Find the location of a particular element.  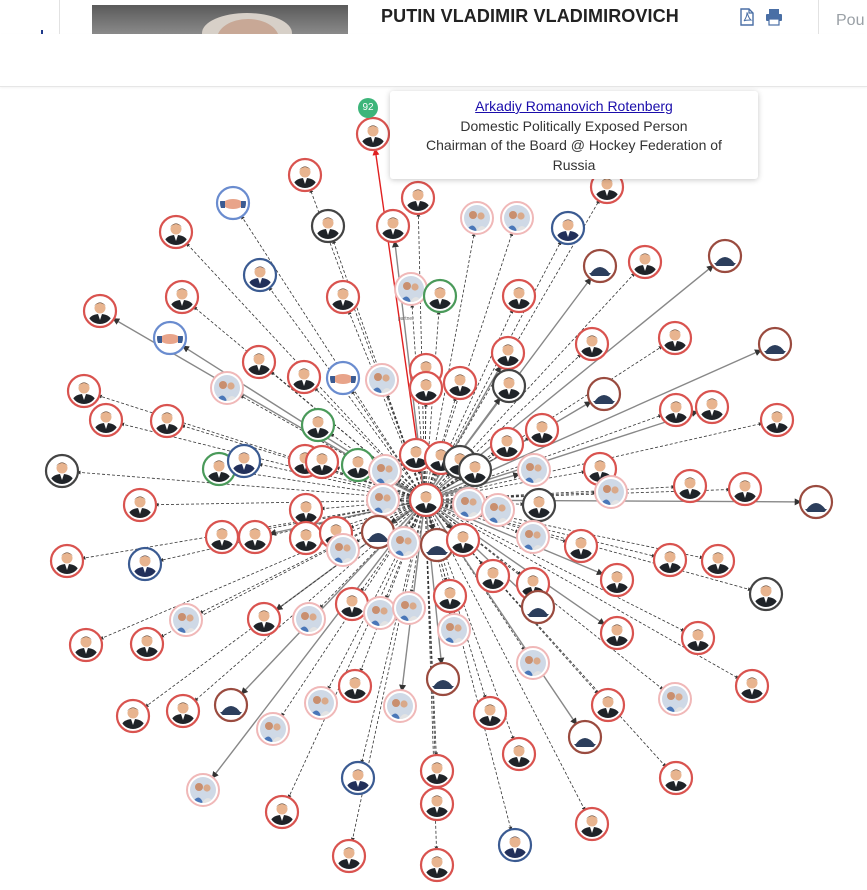

tooltip-name-link: Arkadiy Romanovich Rotenberg is located at coordinates (574, 106).